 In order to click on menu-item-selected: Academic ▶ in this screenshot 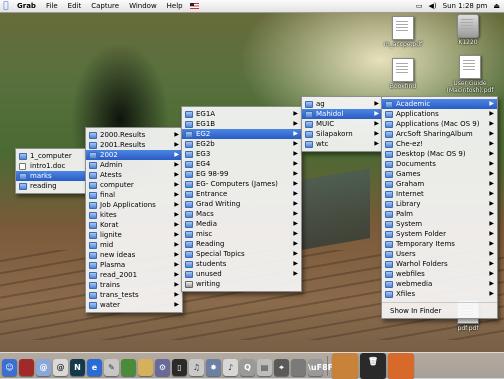, I will do `click(439, 104)`.